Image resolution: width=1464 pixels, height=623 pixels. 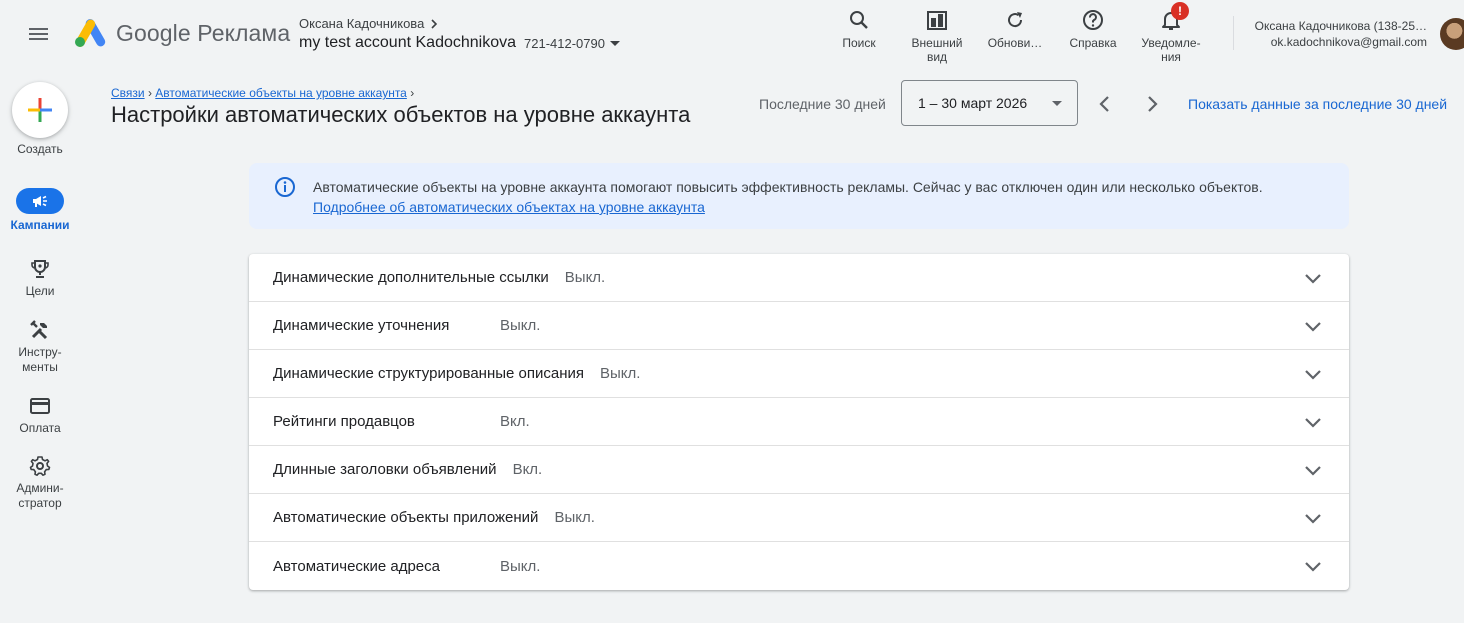 I want to click on appearance-button: Внешний вид, so click(x=937, y=36).